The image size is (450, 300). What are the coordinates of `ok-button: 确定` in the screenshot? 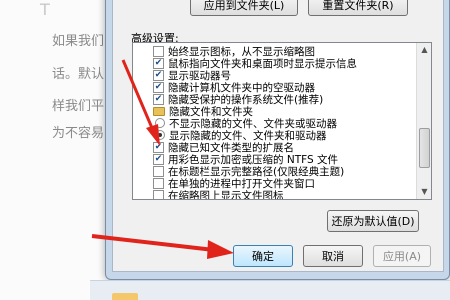 It's located at (263, 256).